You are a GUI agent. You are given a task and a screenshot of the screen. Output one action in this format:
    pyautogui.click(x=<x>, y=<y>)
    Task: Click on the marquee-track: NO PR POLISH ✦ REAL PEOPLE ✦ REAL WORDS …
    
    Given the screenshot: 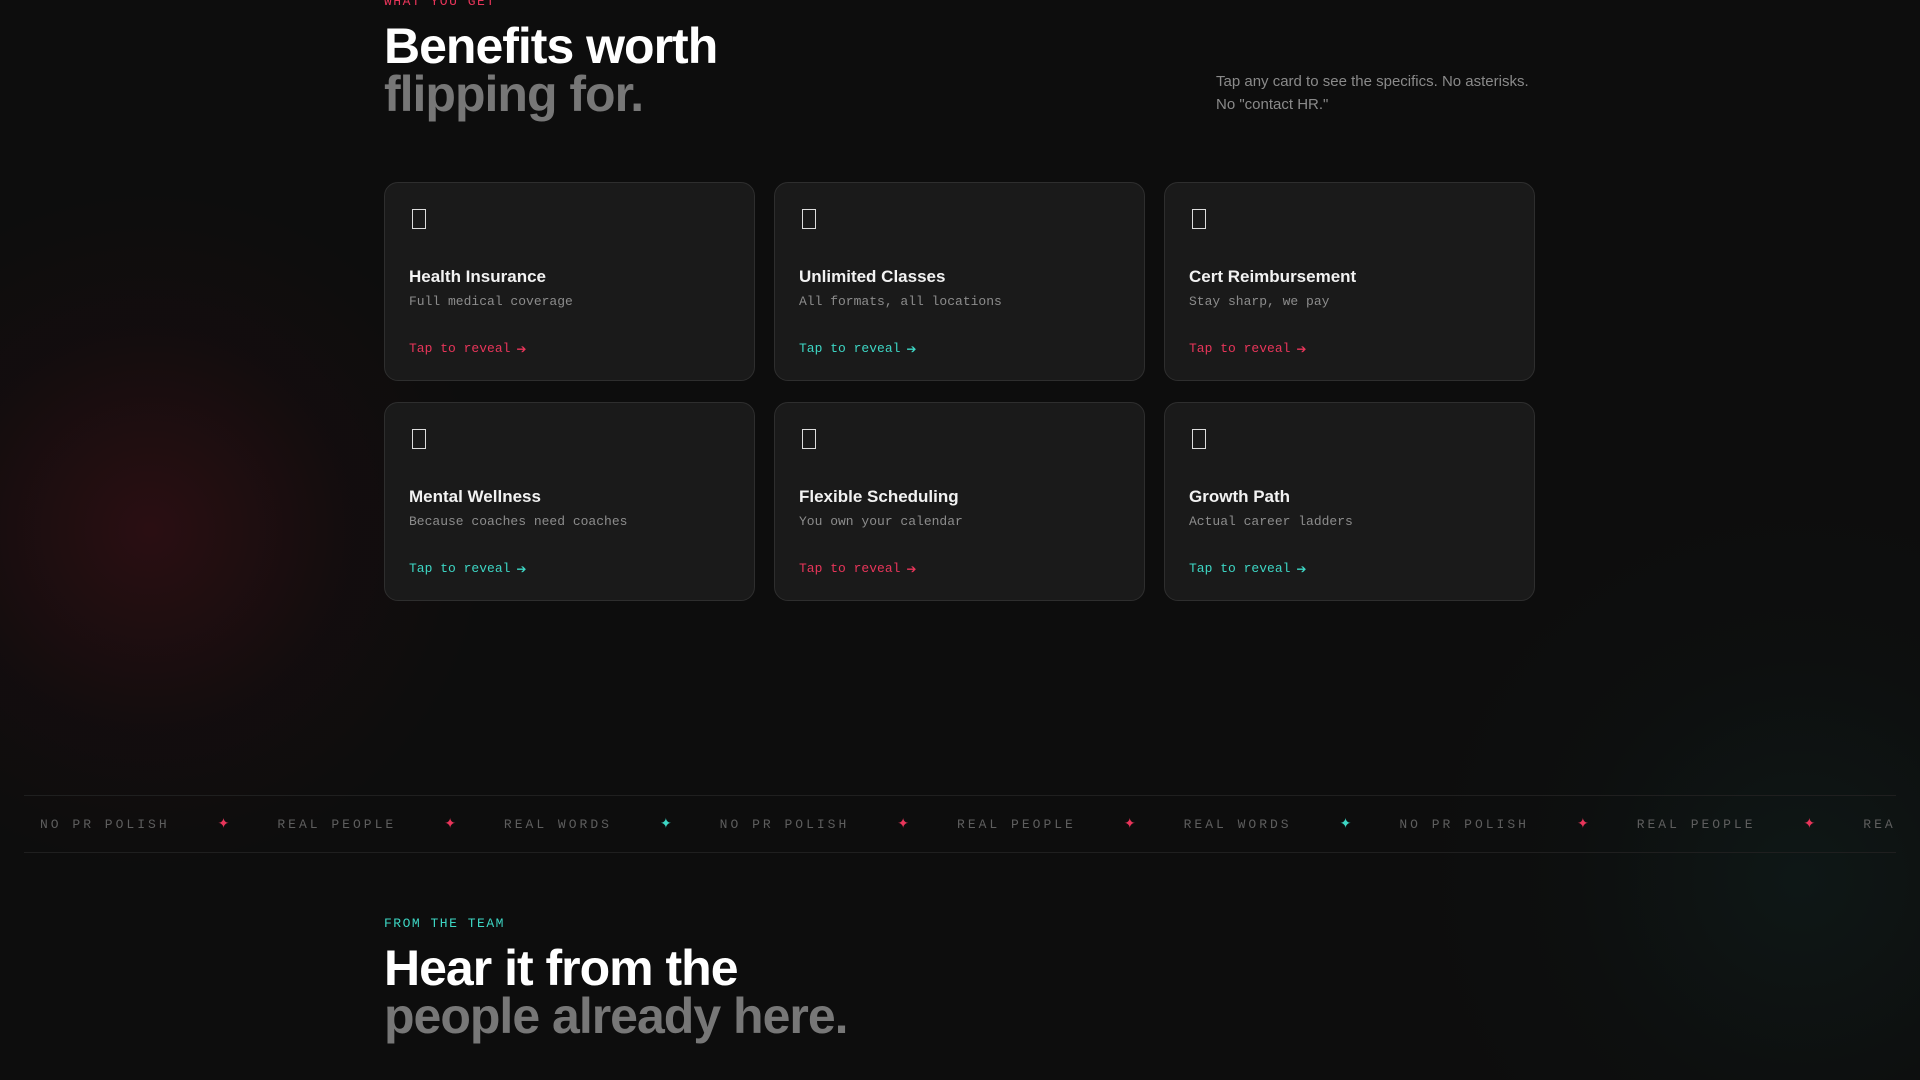 What is the action you would take?
    pyautogui.click(x=968, y=824)
    